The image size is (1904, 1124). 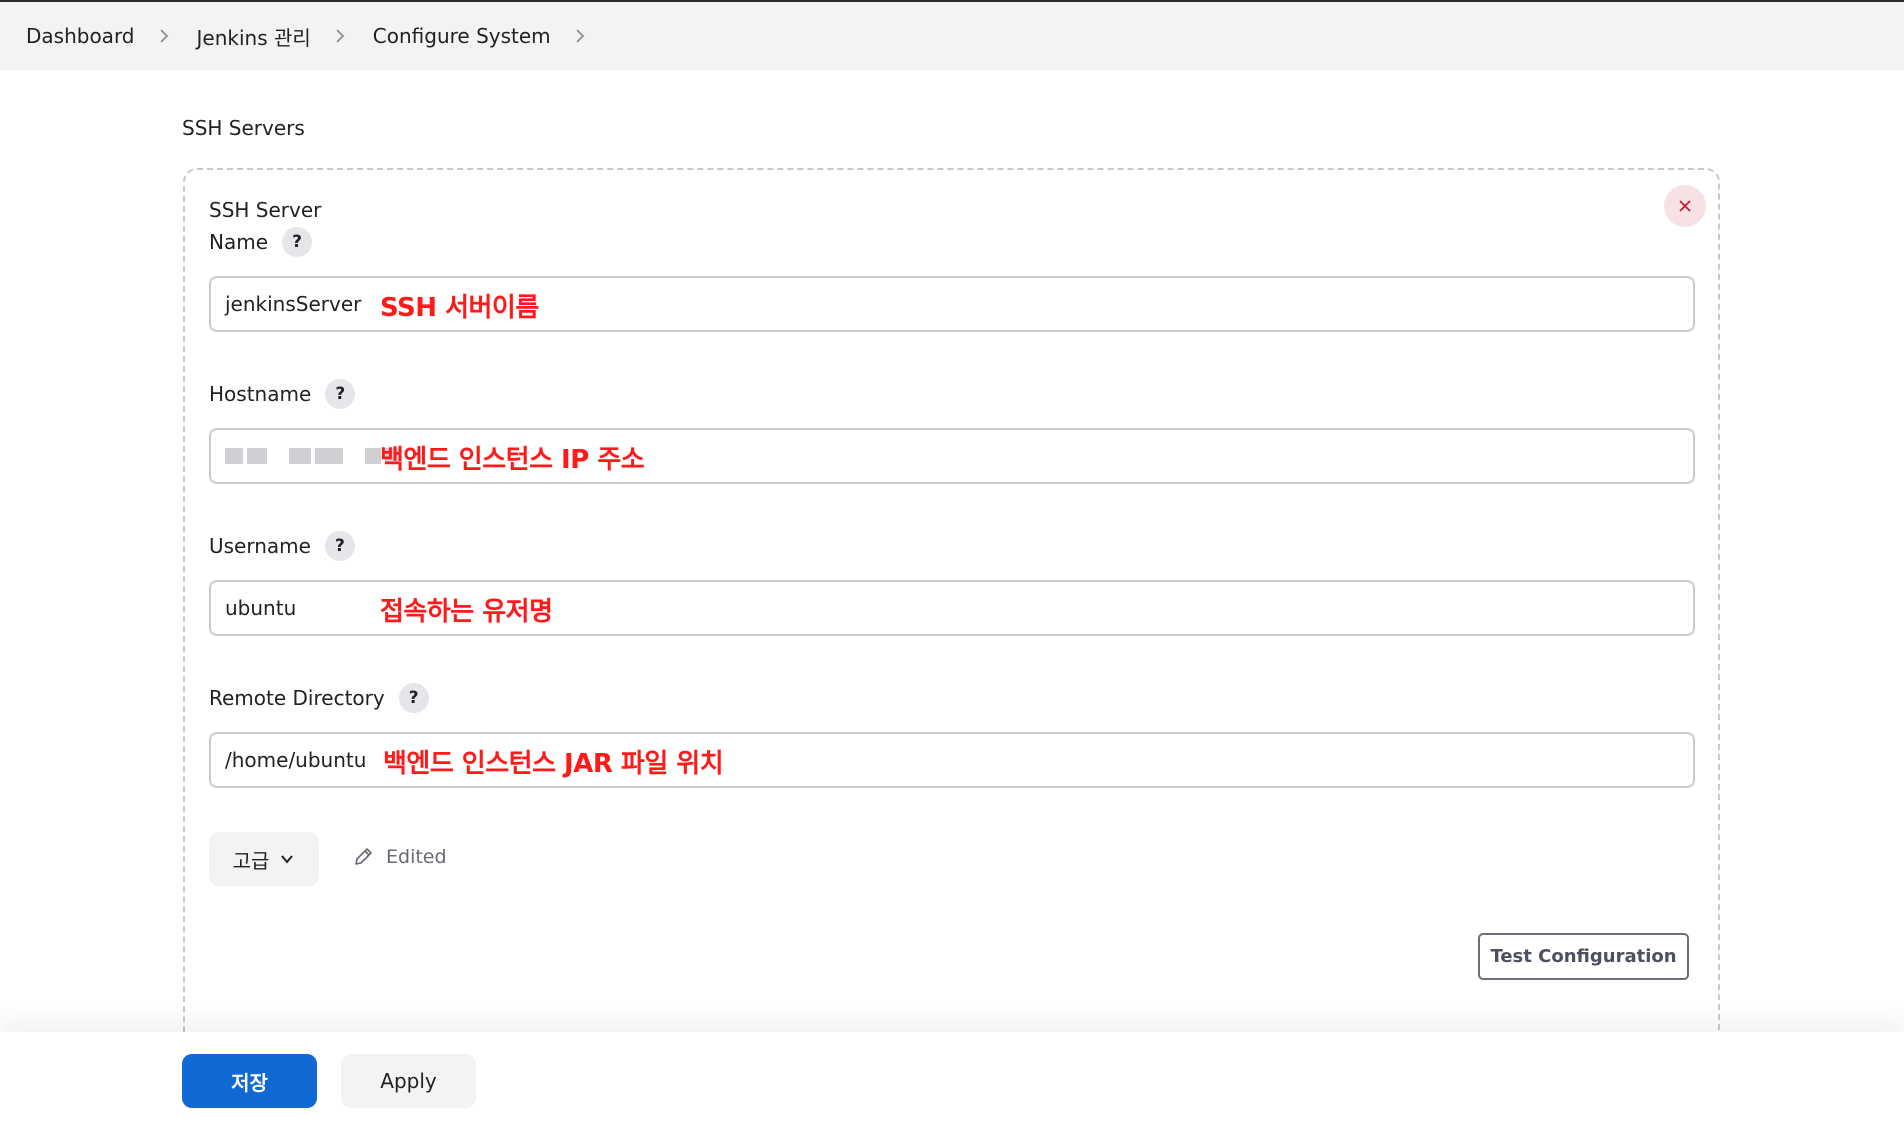 I want to click on hostname-redacted-value, so click(x=312, y=456).